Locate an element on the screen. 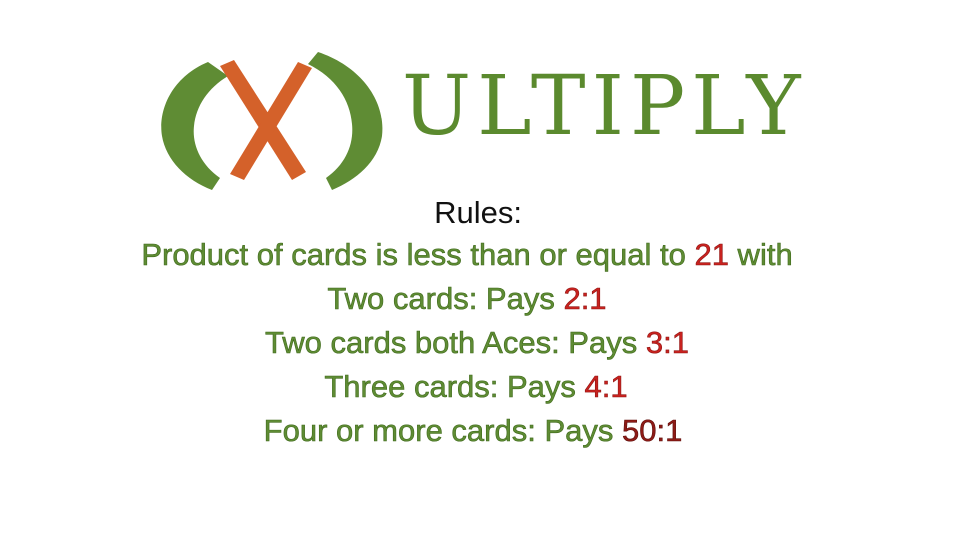 This screenshot has width=962, height=538. rule-line-four-or-more: Four or more cards: Pays 50:1 is located at coordinates (481, 431).